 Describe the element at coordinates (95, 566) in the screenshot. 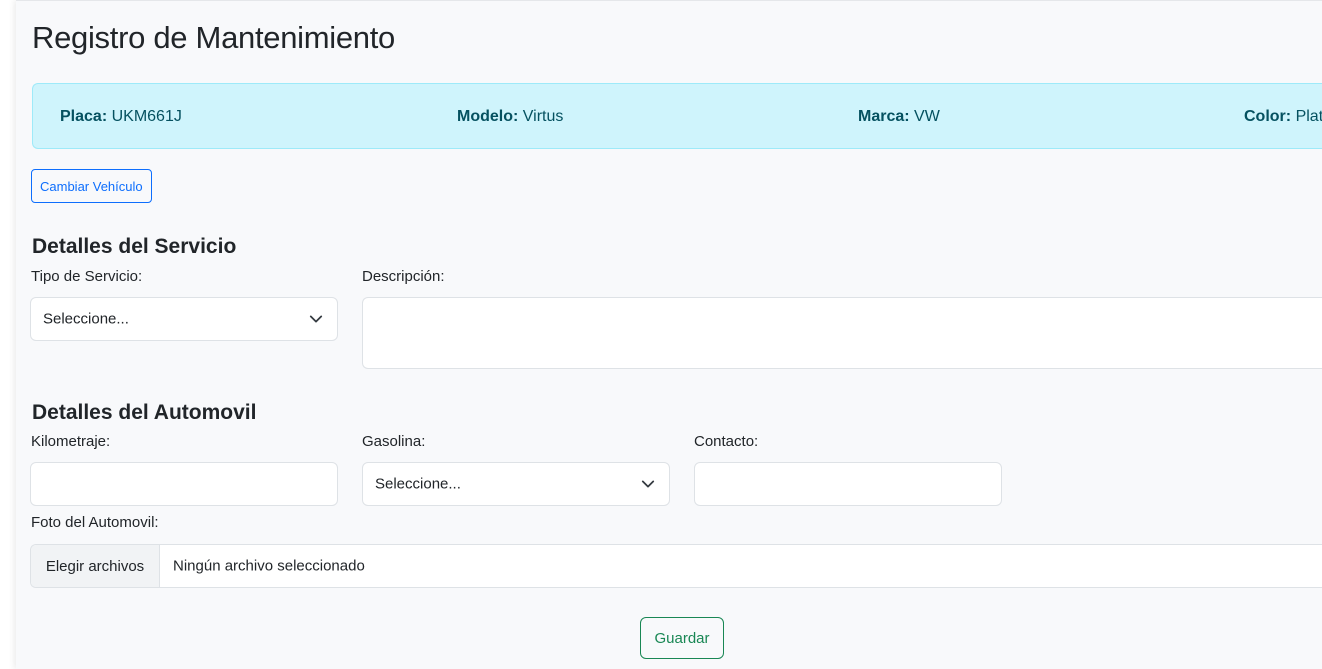

I see `choose-files-button: Elegir archivos` at that location.